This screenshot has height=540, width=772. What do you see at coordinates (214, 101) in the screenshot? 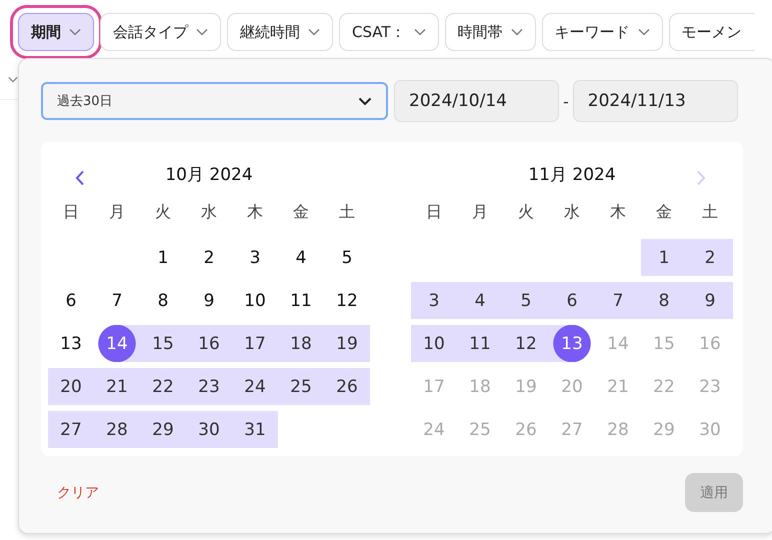
I see `preset-dropdown: 過去30日` at bounding box center [214, 101].